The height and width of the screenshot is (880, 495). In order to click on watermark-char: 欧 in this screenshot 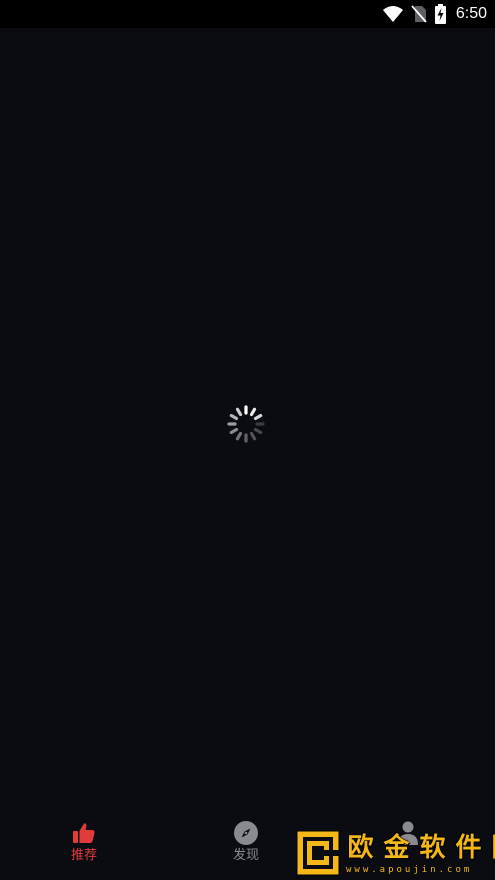, I will do `click(360, 848)`.